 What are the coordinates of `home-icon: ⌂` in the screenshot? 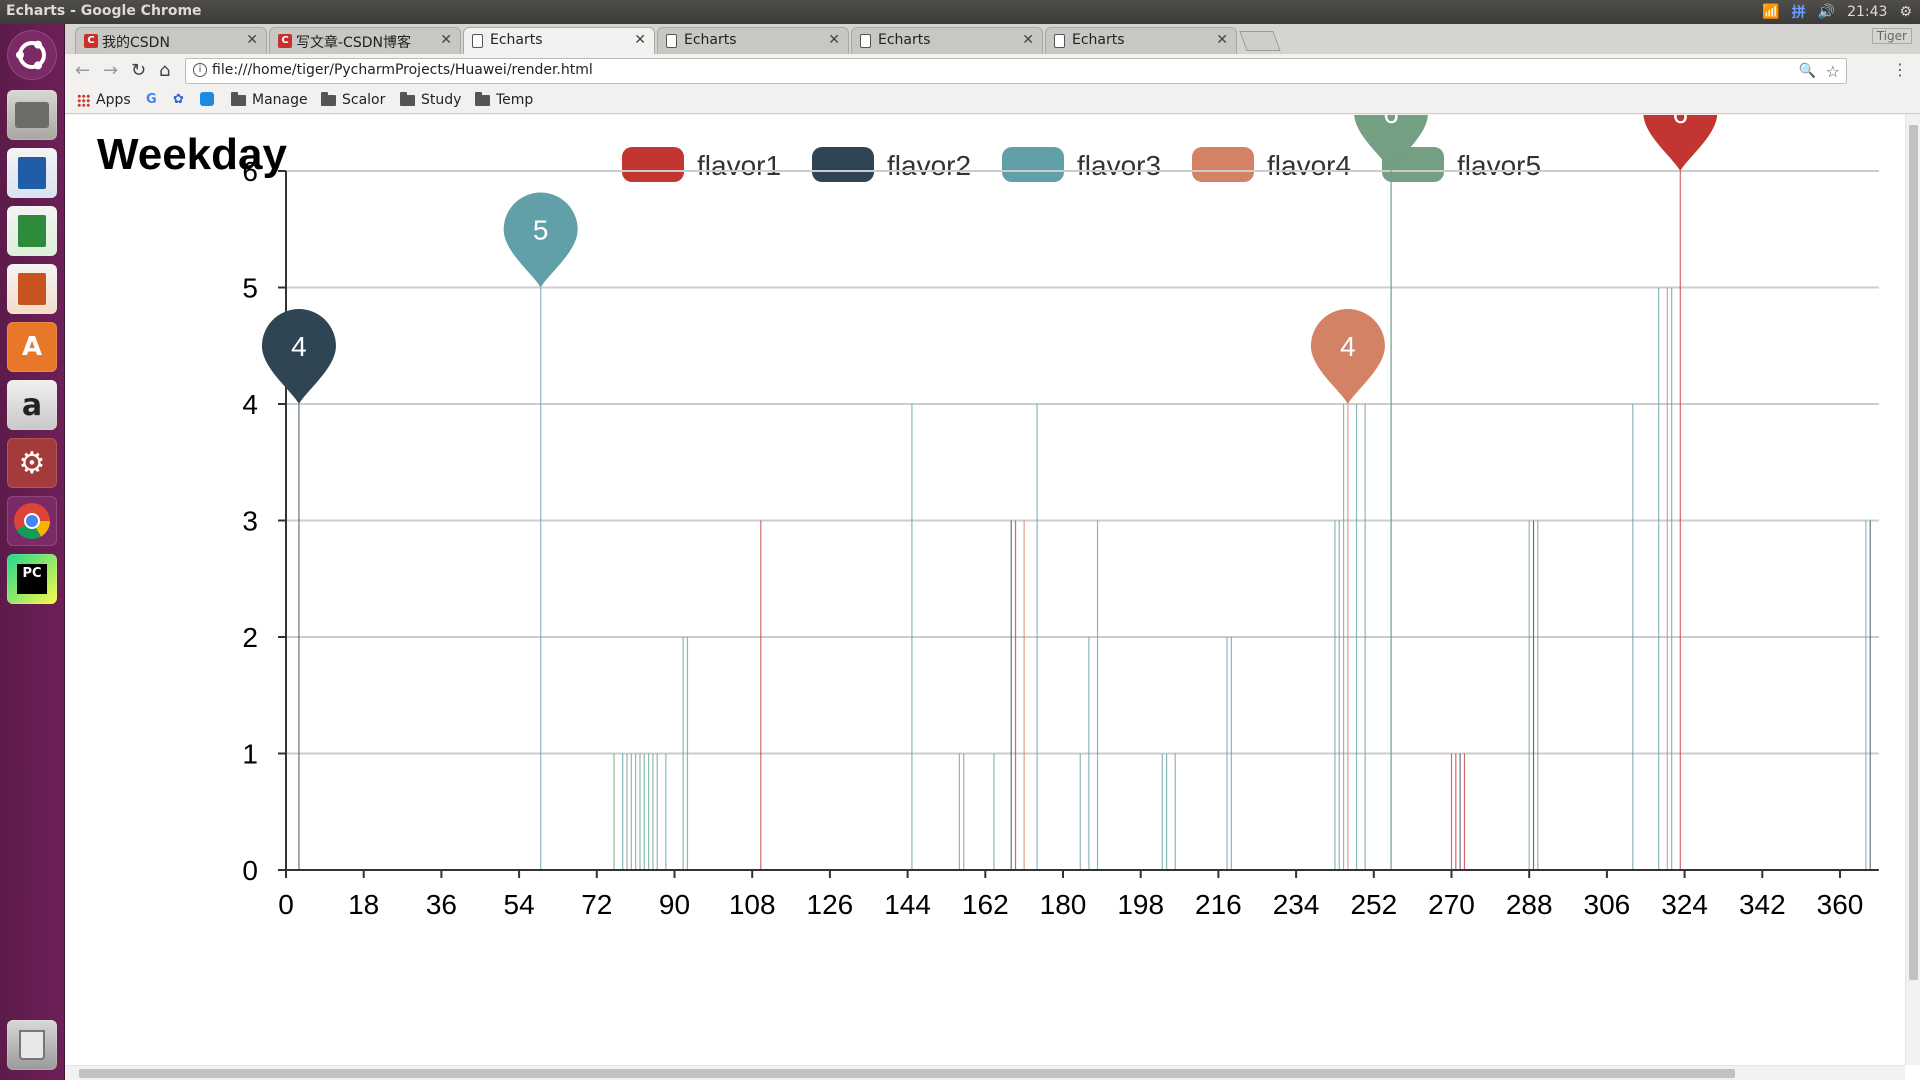 It's located at (164, 70).